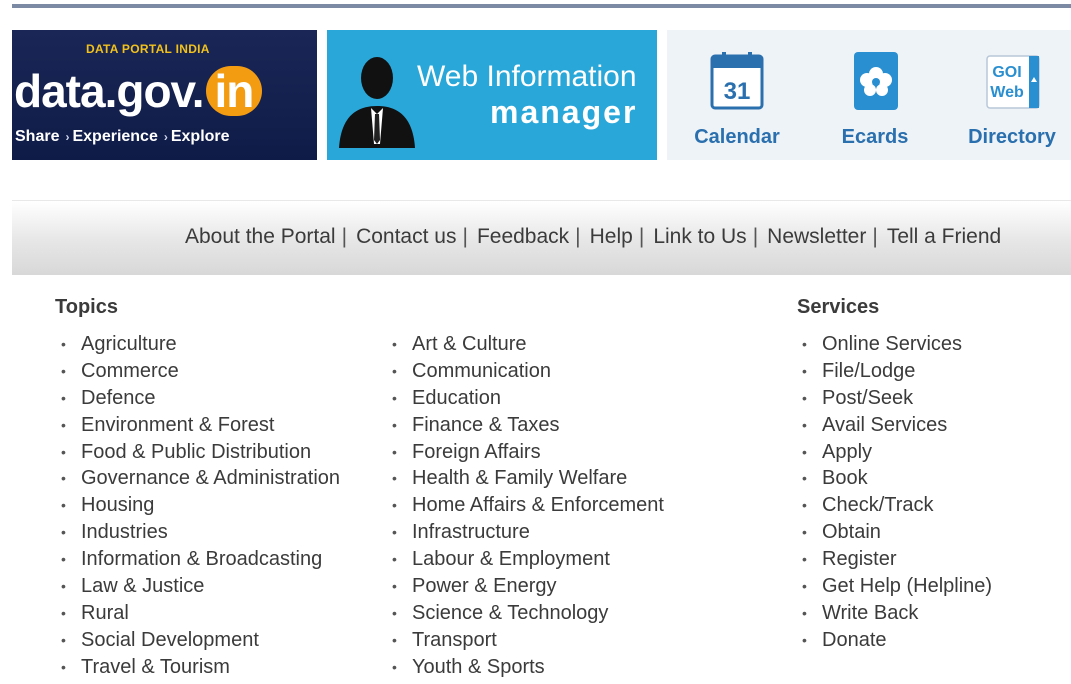 The height and width of the screenshot is (684, 1071). Describe the element at coordinates (527, 76) in the screenshot. I see `web-info-title: Web Information` at that location.